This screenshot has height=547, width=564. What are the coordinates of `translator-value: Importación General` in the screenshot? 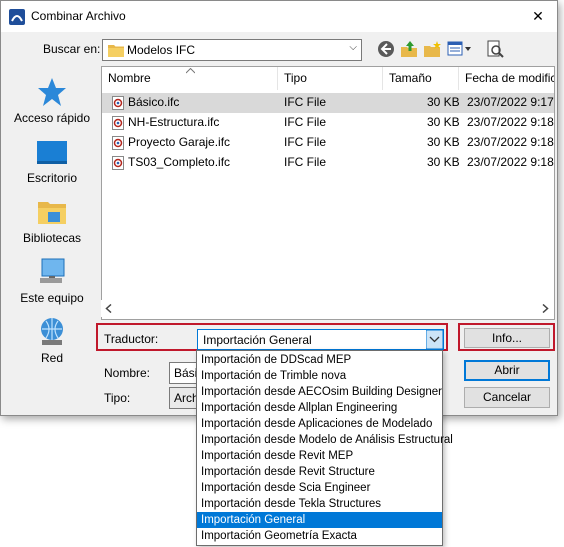 It's located at (257, 340).